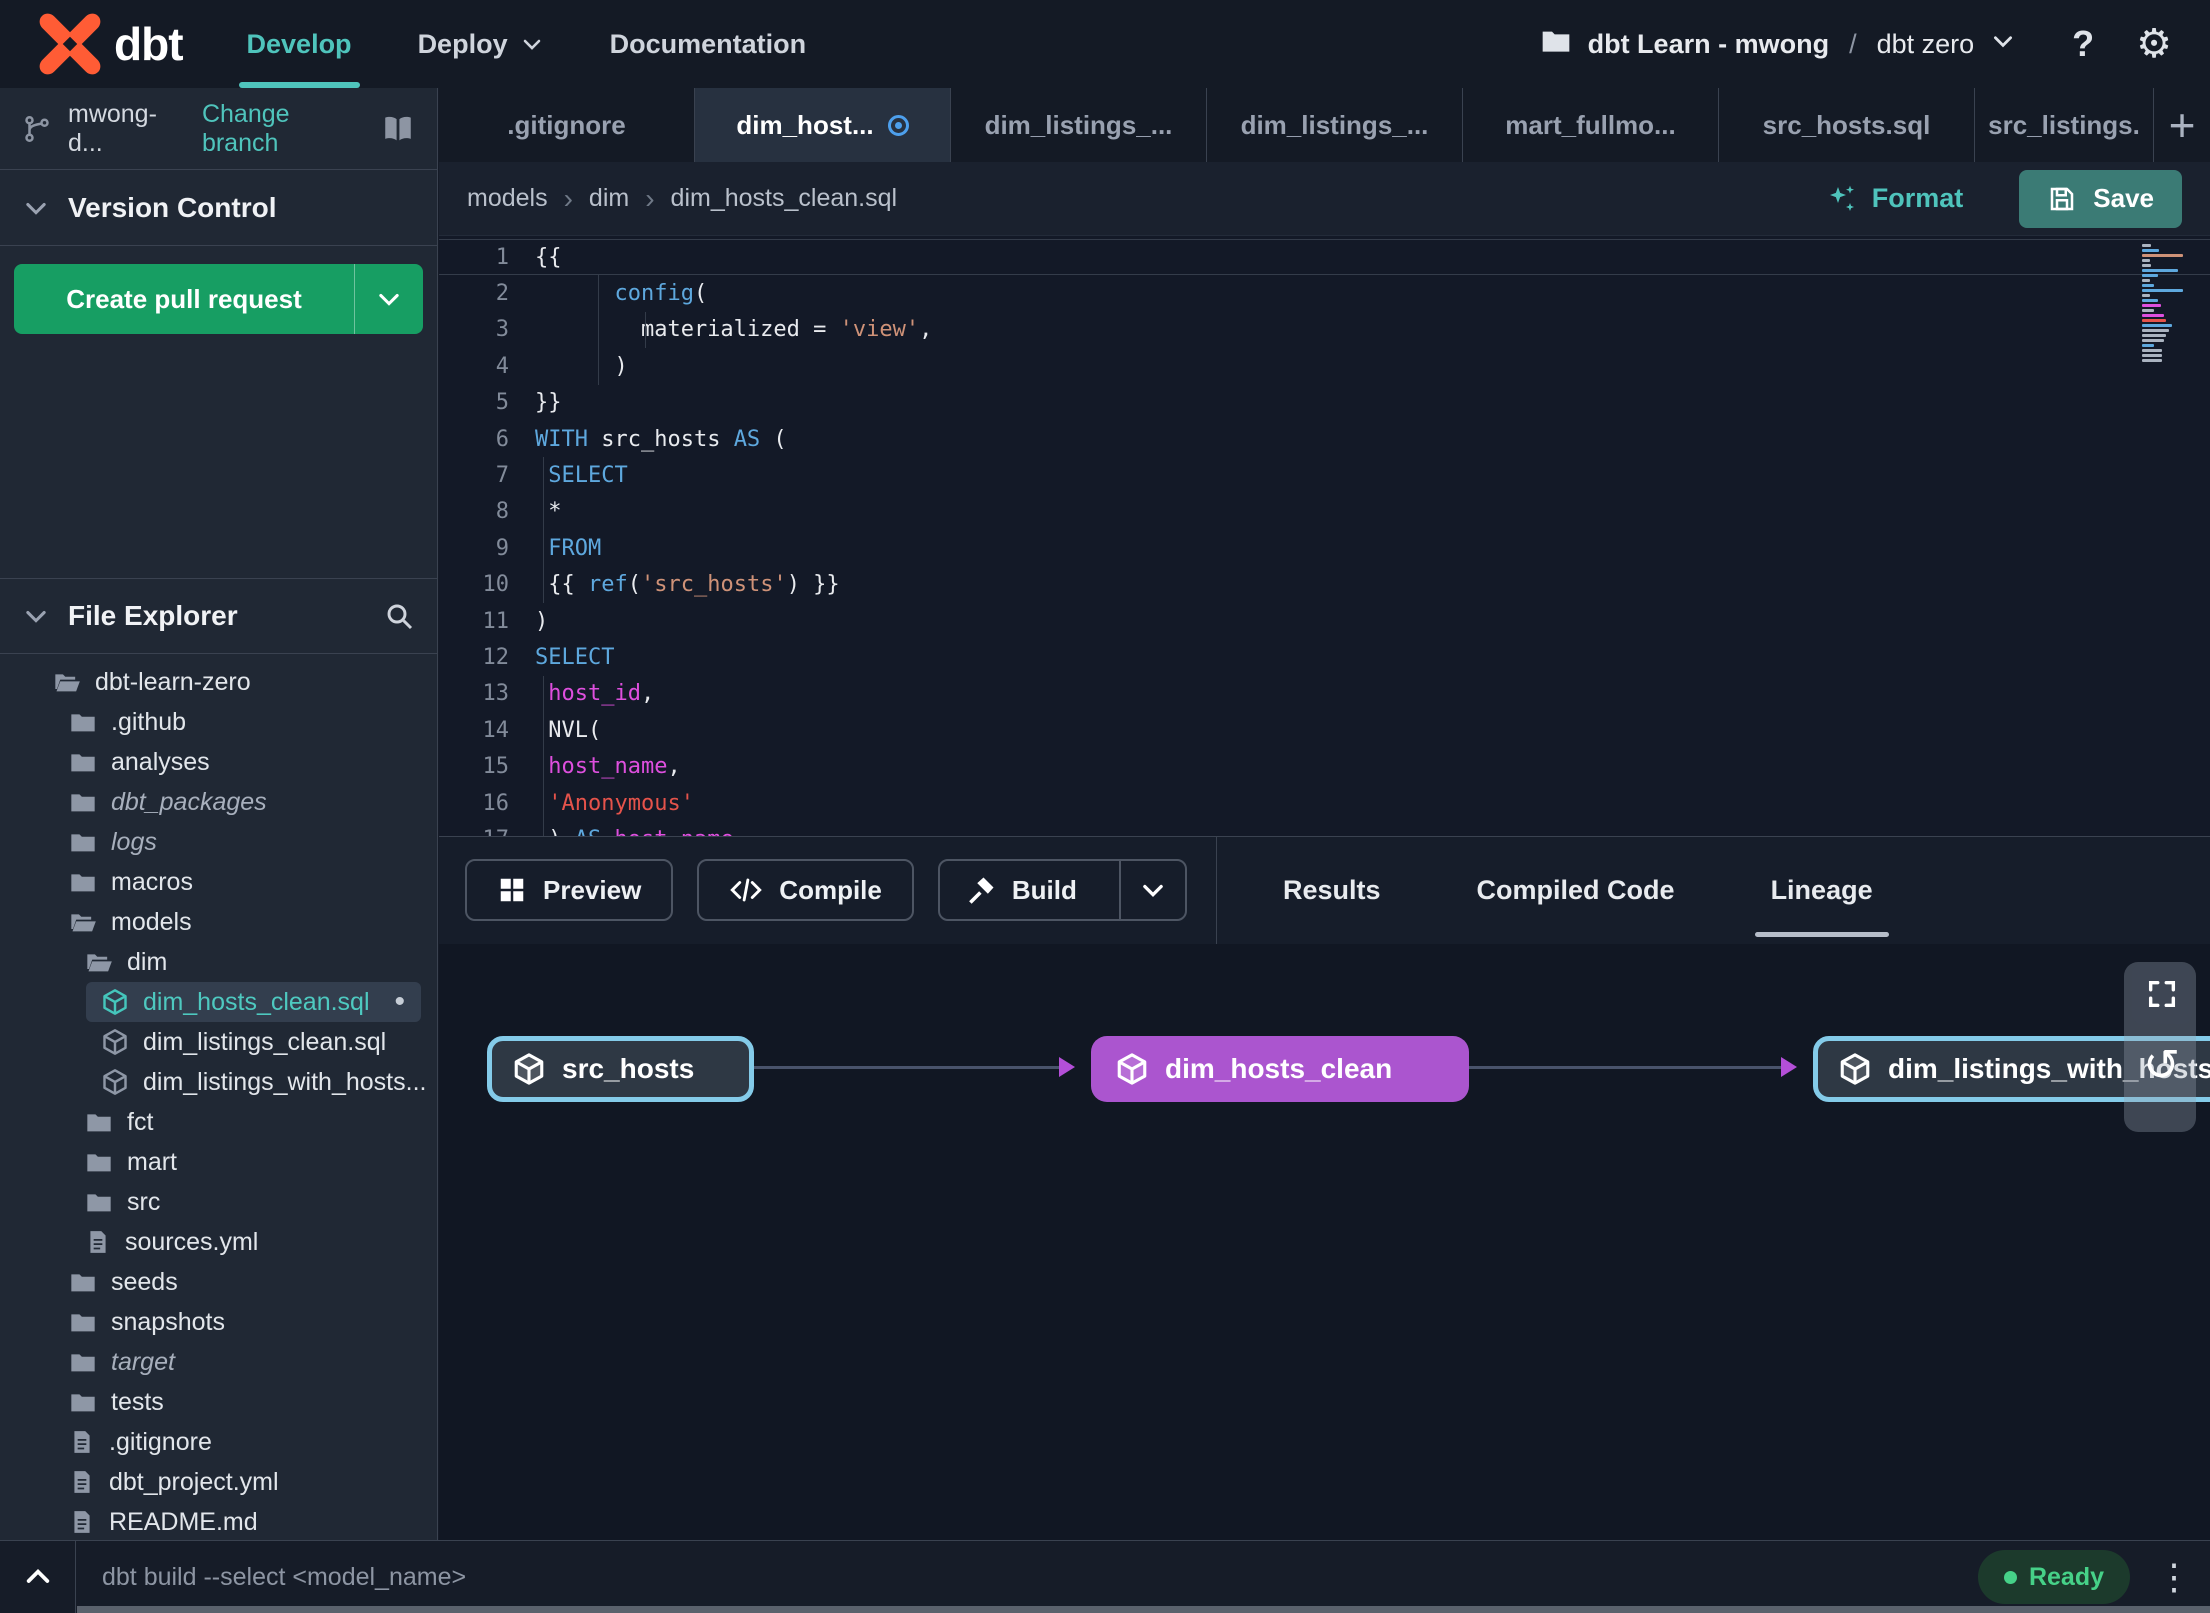 The height and width of the screenshot is (1613, 2210). Describe the element at coordinates (253, 1002) in the screenshot. I see `file-tree-item: dim_hosts_clean.sql •` at that location.